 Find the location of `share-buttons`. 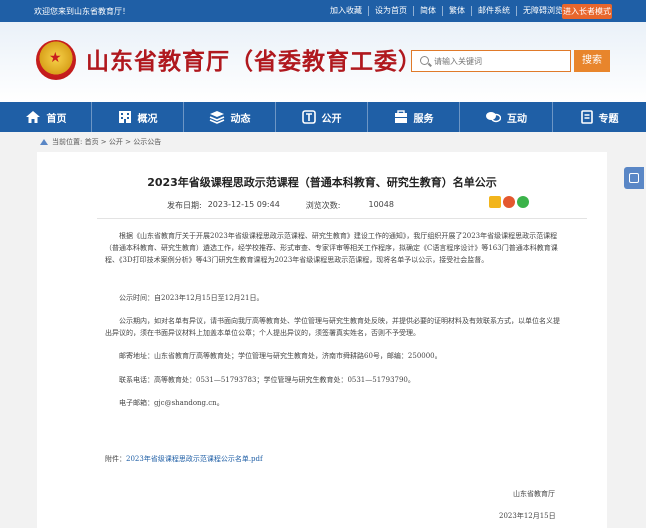

share-buttons is located at coordinates (509, 202).